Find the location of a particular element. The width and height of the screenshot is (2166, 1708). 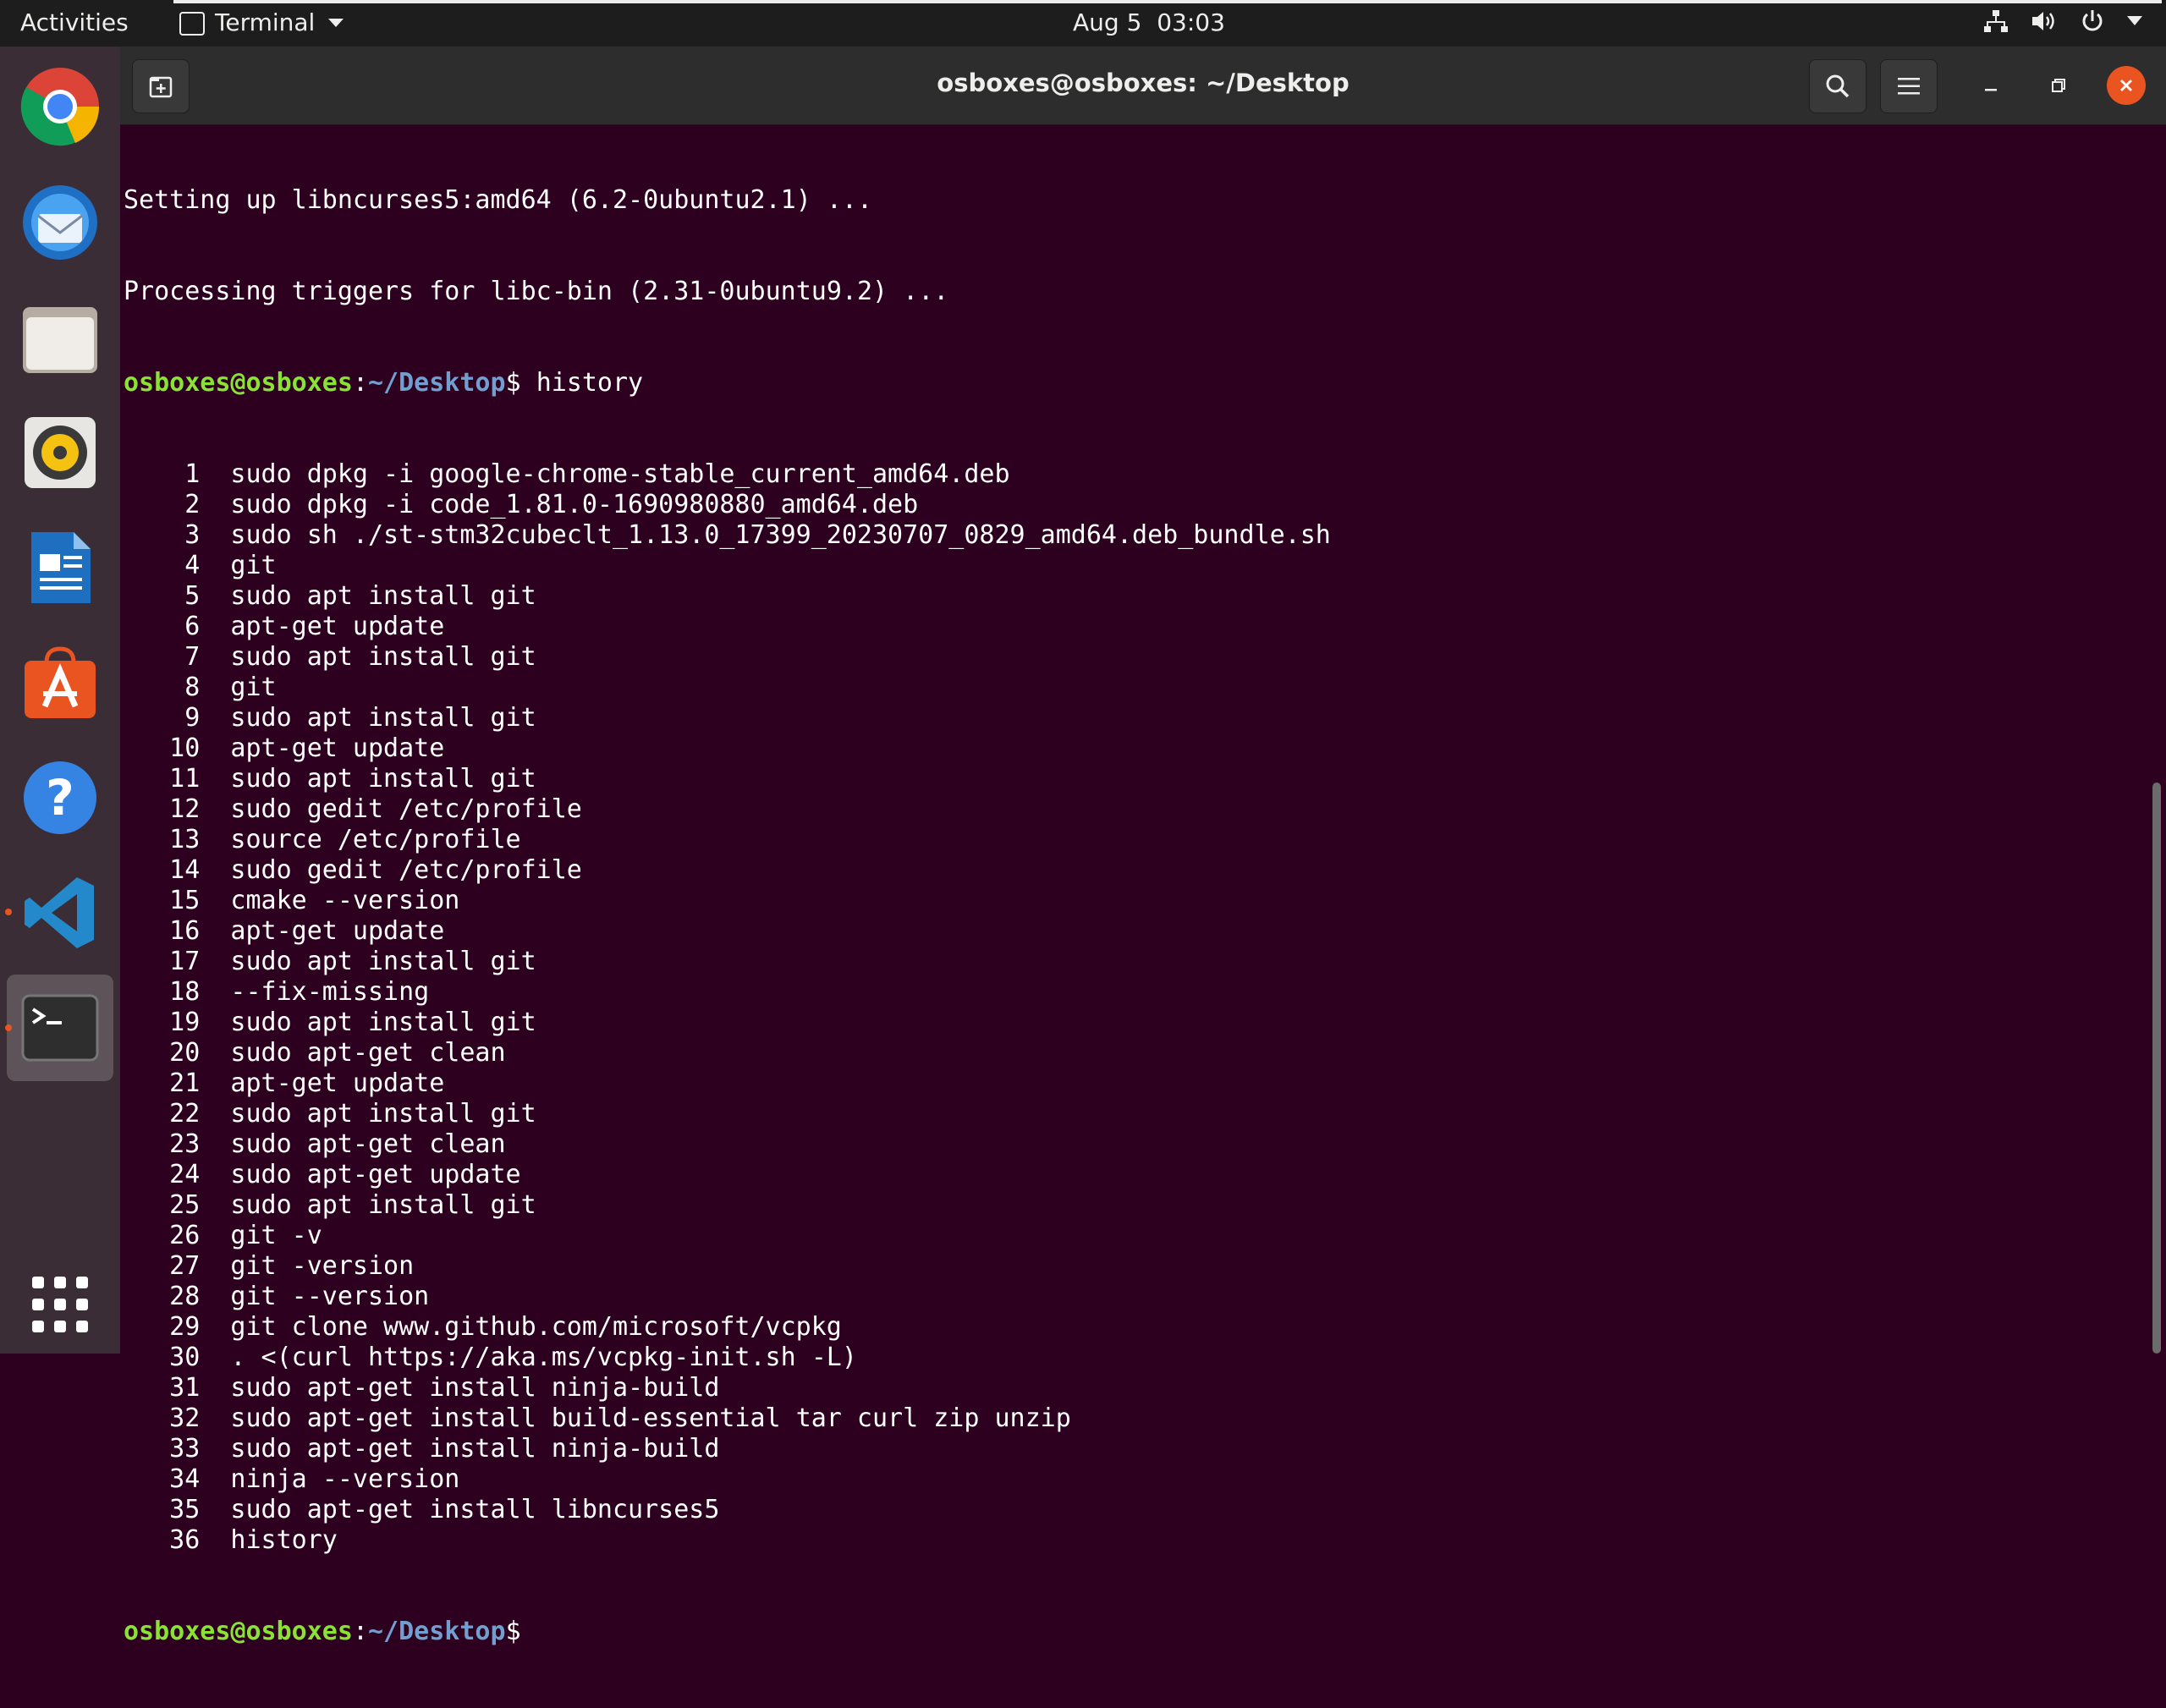

dock-item-writer is located at coordinates (60, 567).